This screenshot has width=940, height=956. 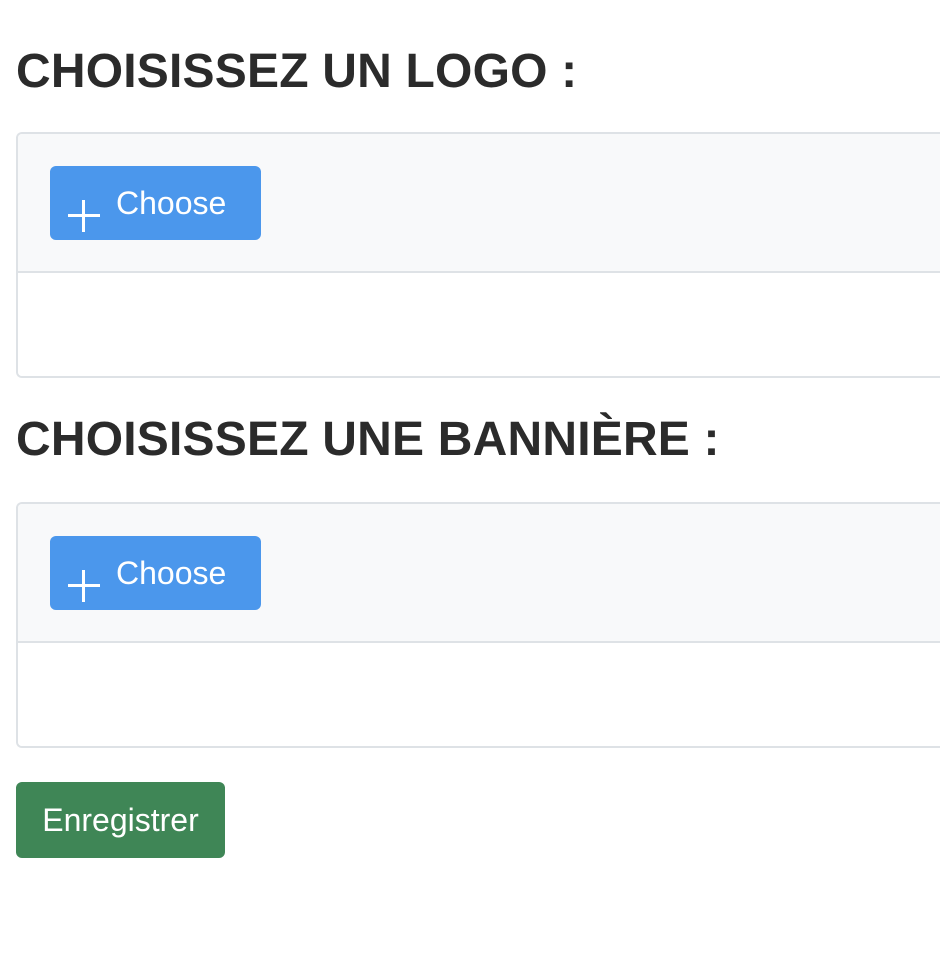 I want to click on banner-section-title: CHOISISSEZ UNE BANNIÈRE :, so click(x=368, y=439).